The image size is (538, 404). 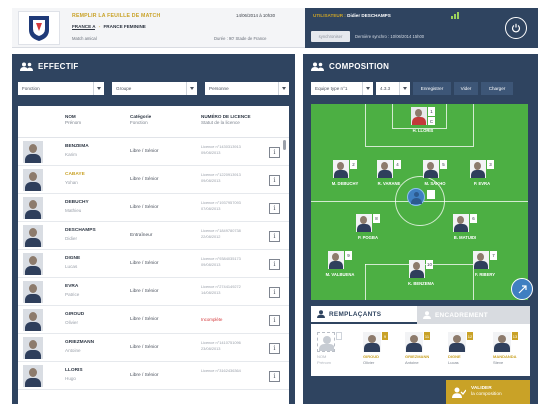 What do you see at coordinates (473, 315) in the screenshot?
I see `tab-encadrement: ENCADREMENT` at bounding box center [473, 315].